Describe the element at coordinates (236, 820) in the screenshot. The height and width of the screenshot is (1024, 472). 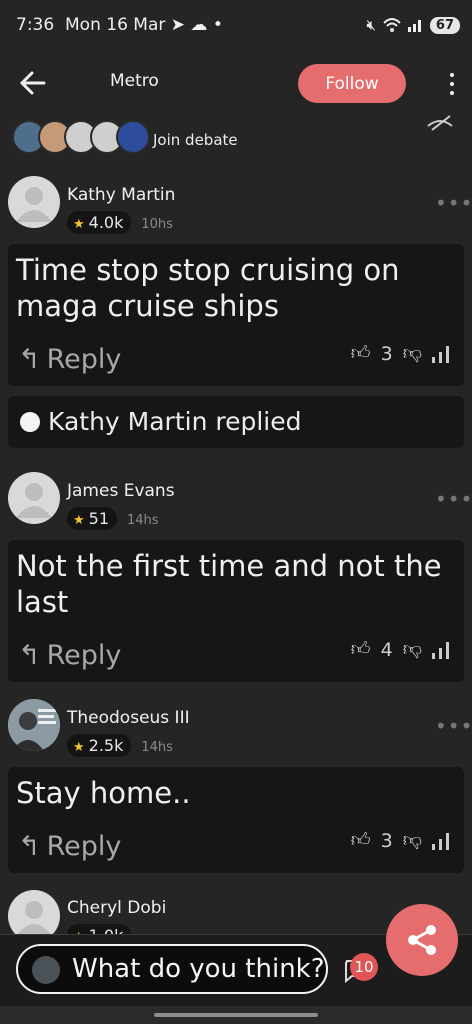
I see `comment-card: Stay home.. ↰ Reply 👍︎ 3 👎︎` at that location.